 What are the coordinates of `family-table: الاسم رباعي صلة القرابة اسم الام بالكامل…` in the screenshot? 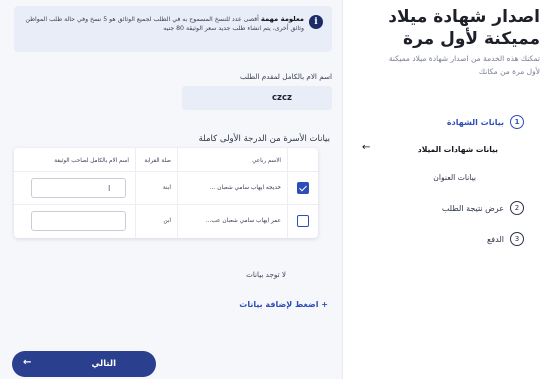 It's located at (166, 193).